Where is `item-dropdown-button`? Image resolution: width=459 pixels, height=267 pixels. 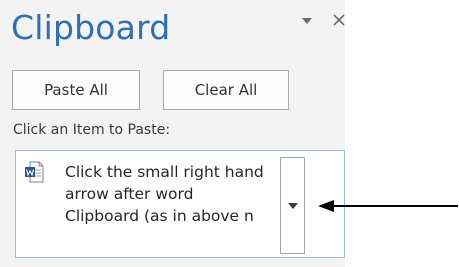 item-dropdown-button is located at coordinates (292, 205).